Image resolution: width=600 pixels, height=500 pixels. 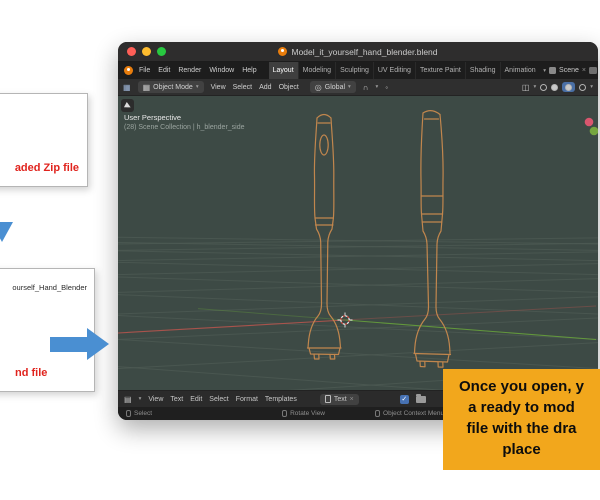 I want to click on text-menu-format: Format, so click(x=247, y=399).